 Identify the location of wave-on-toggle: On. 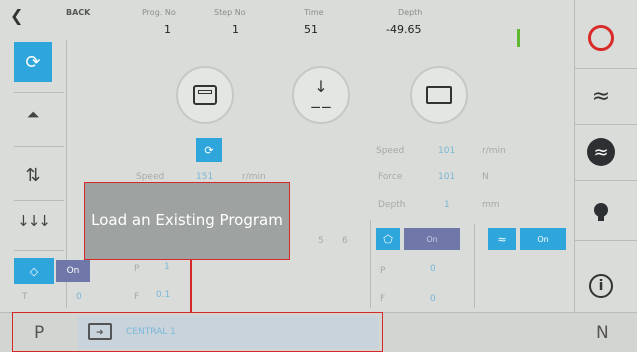
(543, 239).